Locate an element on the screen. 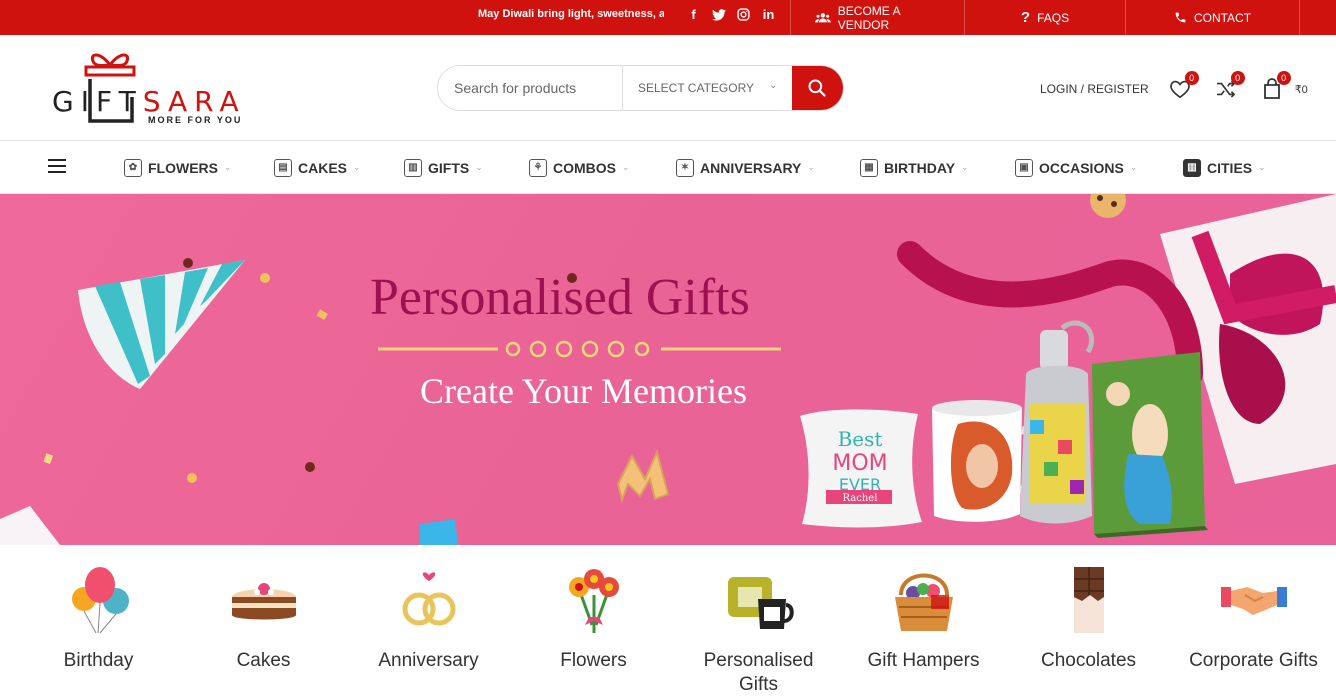 The width and height of the screenshot is (1336, 697). linkedin-icon: in is located at coordinates (768, 14).